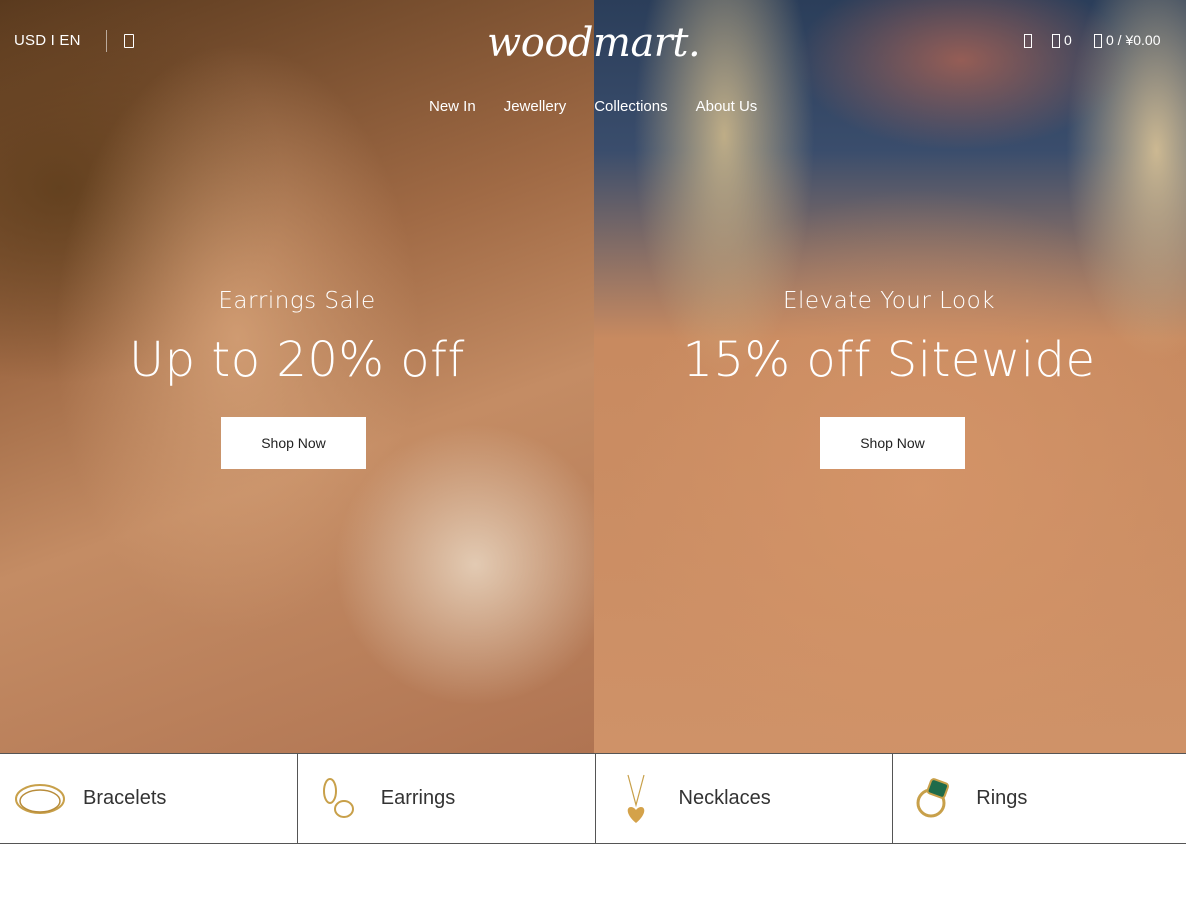  Describe the element at coordinates (452, 106) in the screenshot. I see `nav-new-in: New In` at that location.